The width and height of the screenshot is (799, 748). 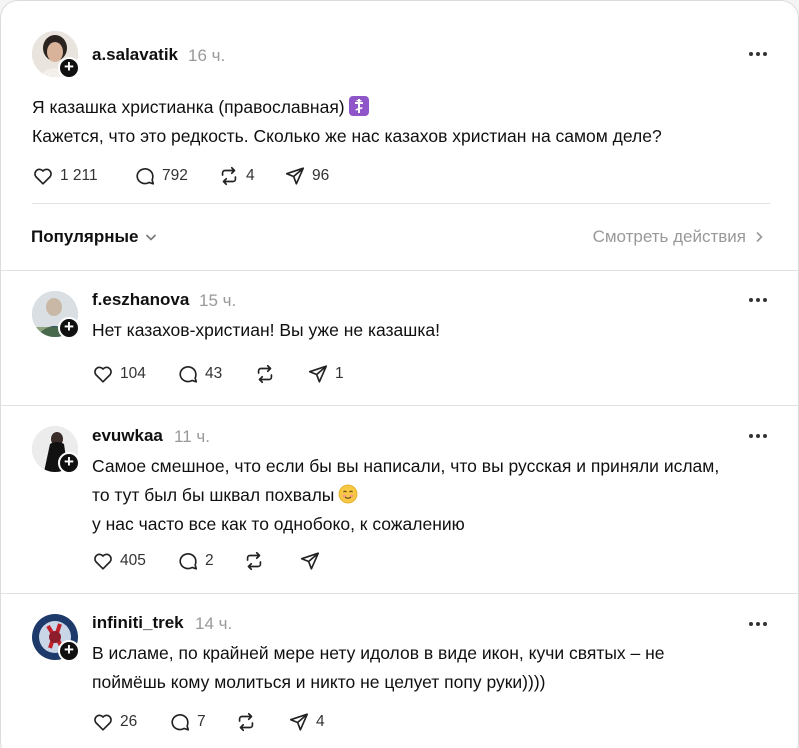 What do you see at coordinates (192, 437) in the screenshot?
I see `post-time: 11 ч.` at bounding box center [192, 437].